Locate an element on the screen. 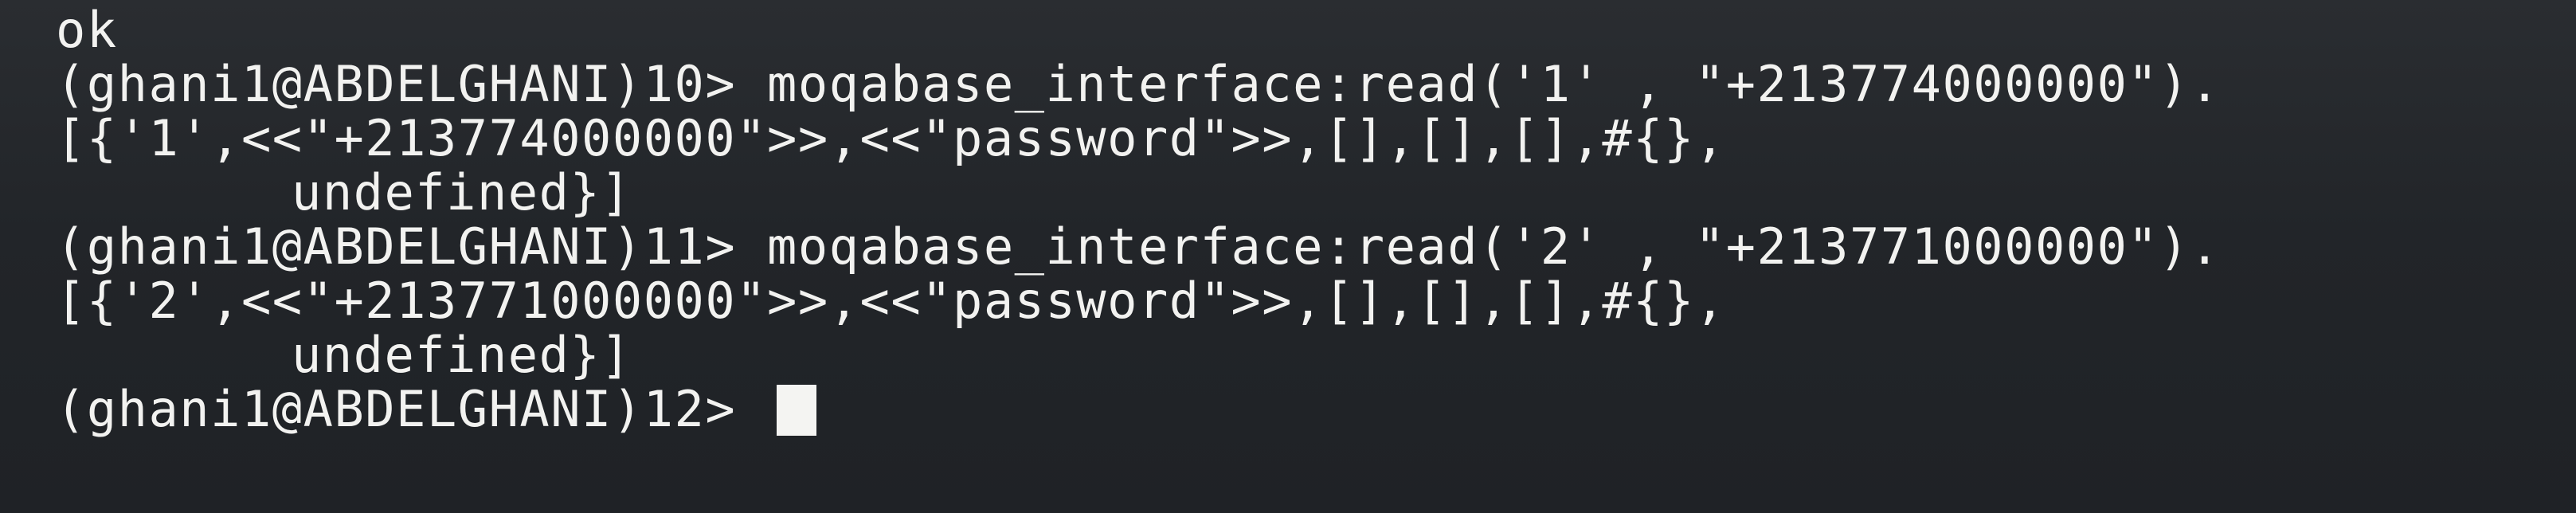 The width and height of the screenshot is (2576, 513). shell-prompt: (ghani1@ABDELGHANI)10> is located at coordinates (412, 84).